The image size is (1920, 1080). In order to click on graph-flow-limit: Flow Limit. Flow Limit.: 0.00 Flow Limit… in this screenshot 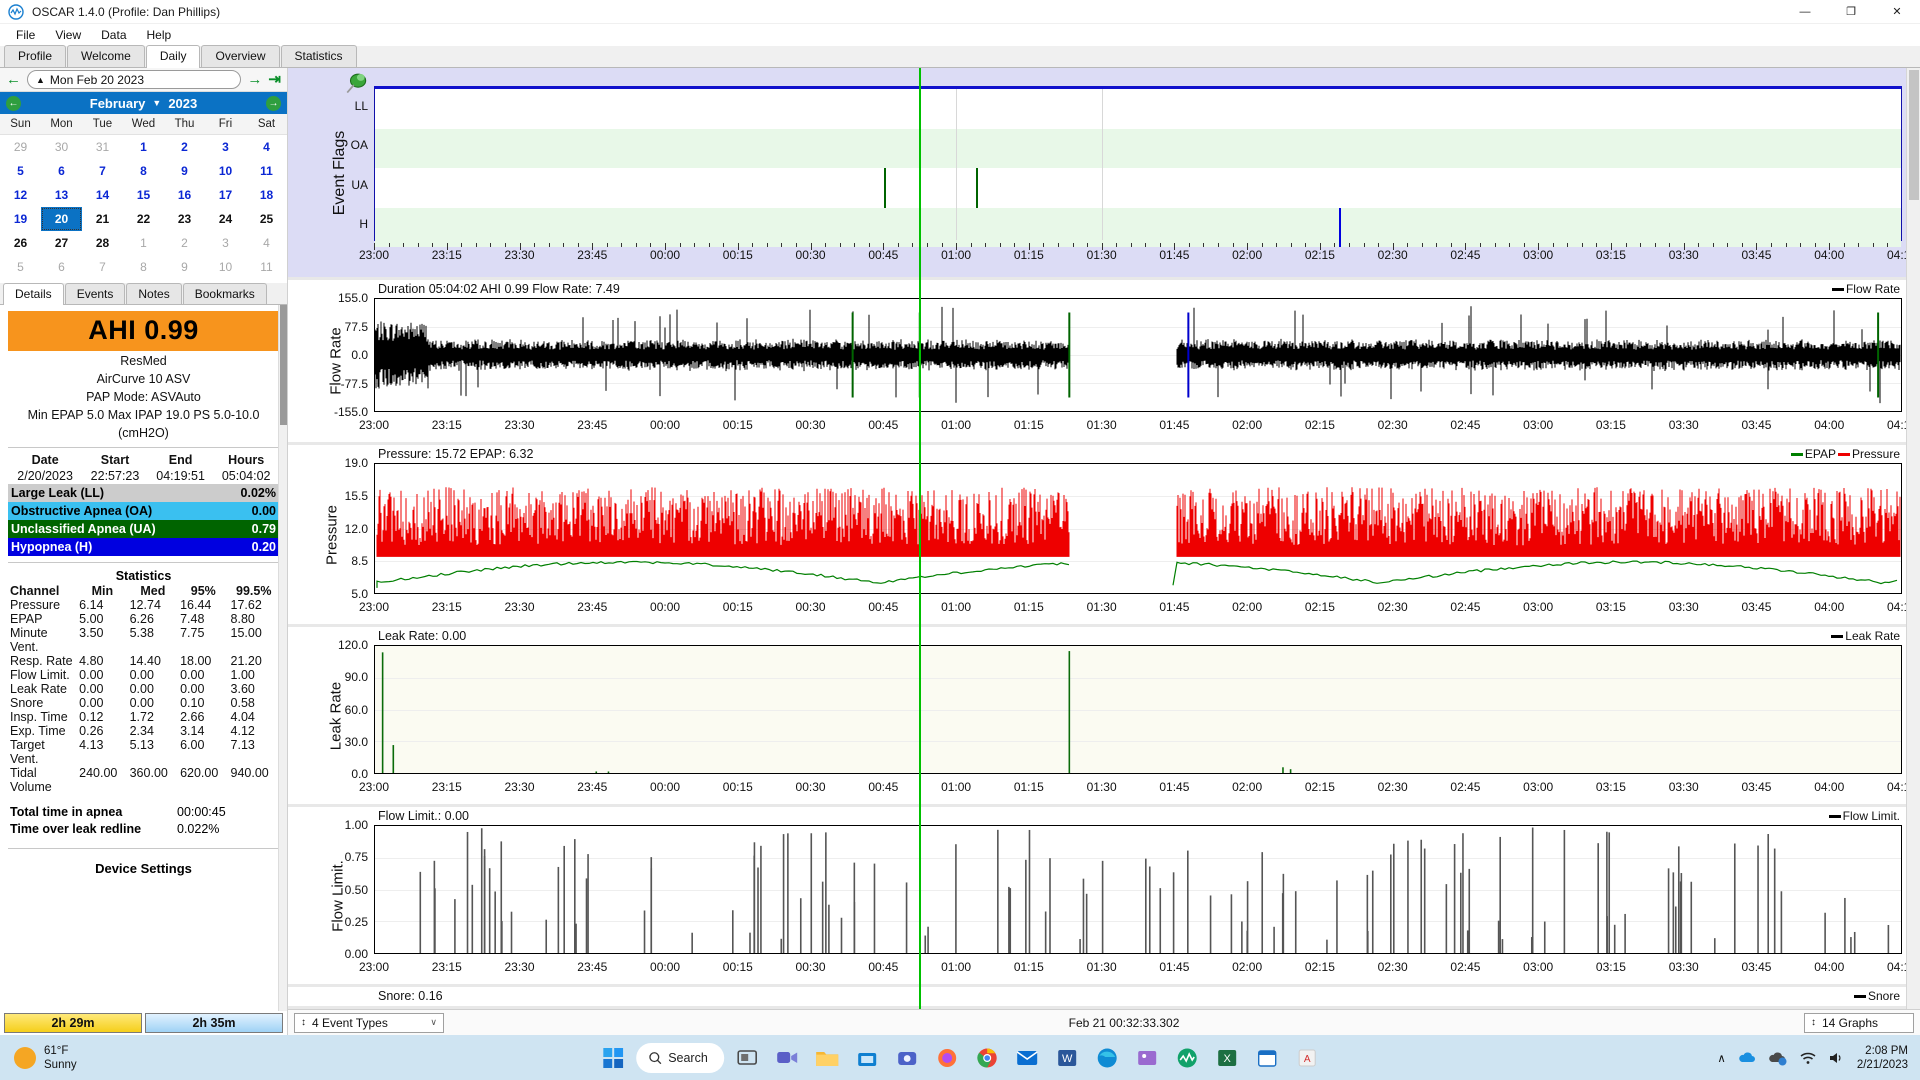, I will do `click(1102, 897)`.